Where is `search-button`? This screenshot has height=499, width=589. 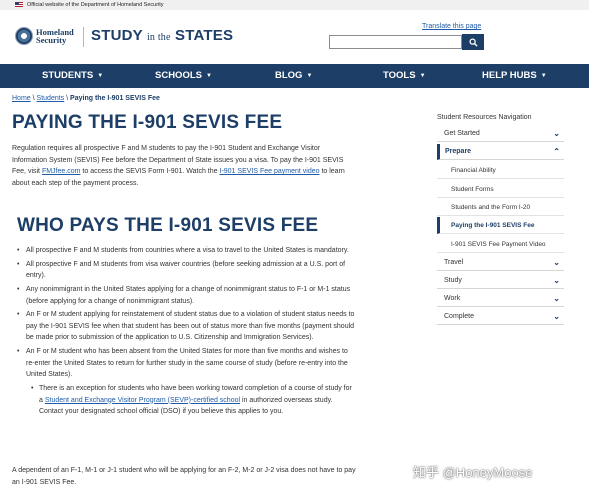
search-button is located at coordinates (473, 42).